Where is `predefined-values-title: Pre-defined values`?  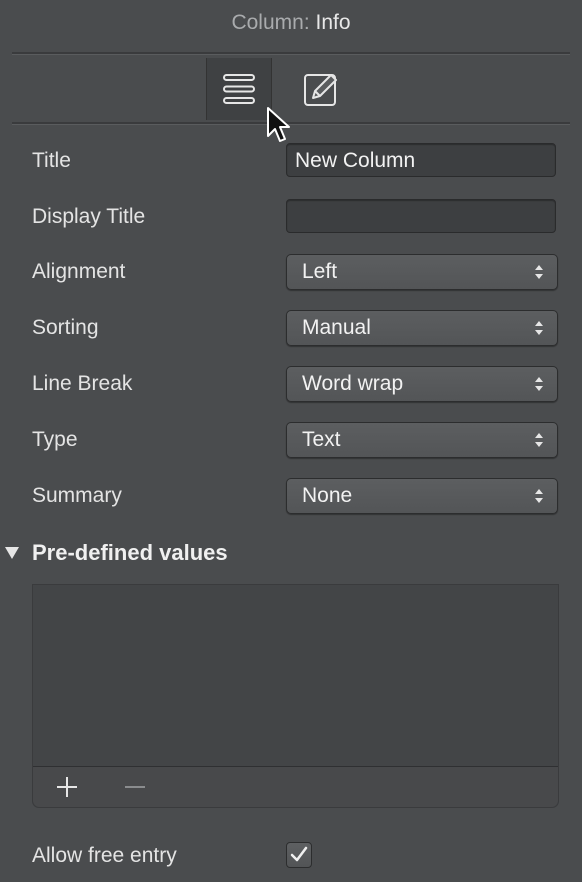 predefined-values-title: Pre-defined values is located at coordinates (130, 552).